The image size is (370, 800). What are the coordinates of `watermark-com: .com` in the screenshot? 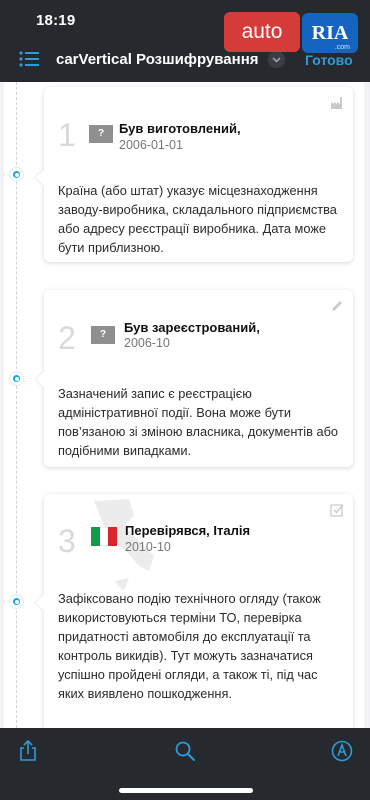 It's located at (342, 47).